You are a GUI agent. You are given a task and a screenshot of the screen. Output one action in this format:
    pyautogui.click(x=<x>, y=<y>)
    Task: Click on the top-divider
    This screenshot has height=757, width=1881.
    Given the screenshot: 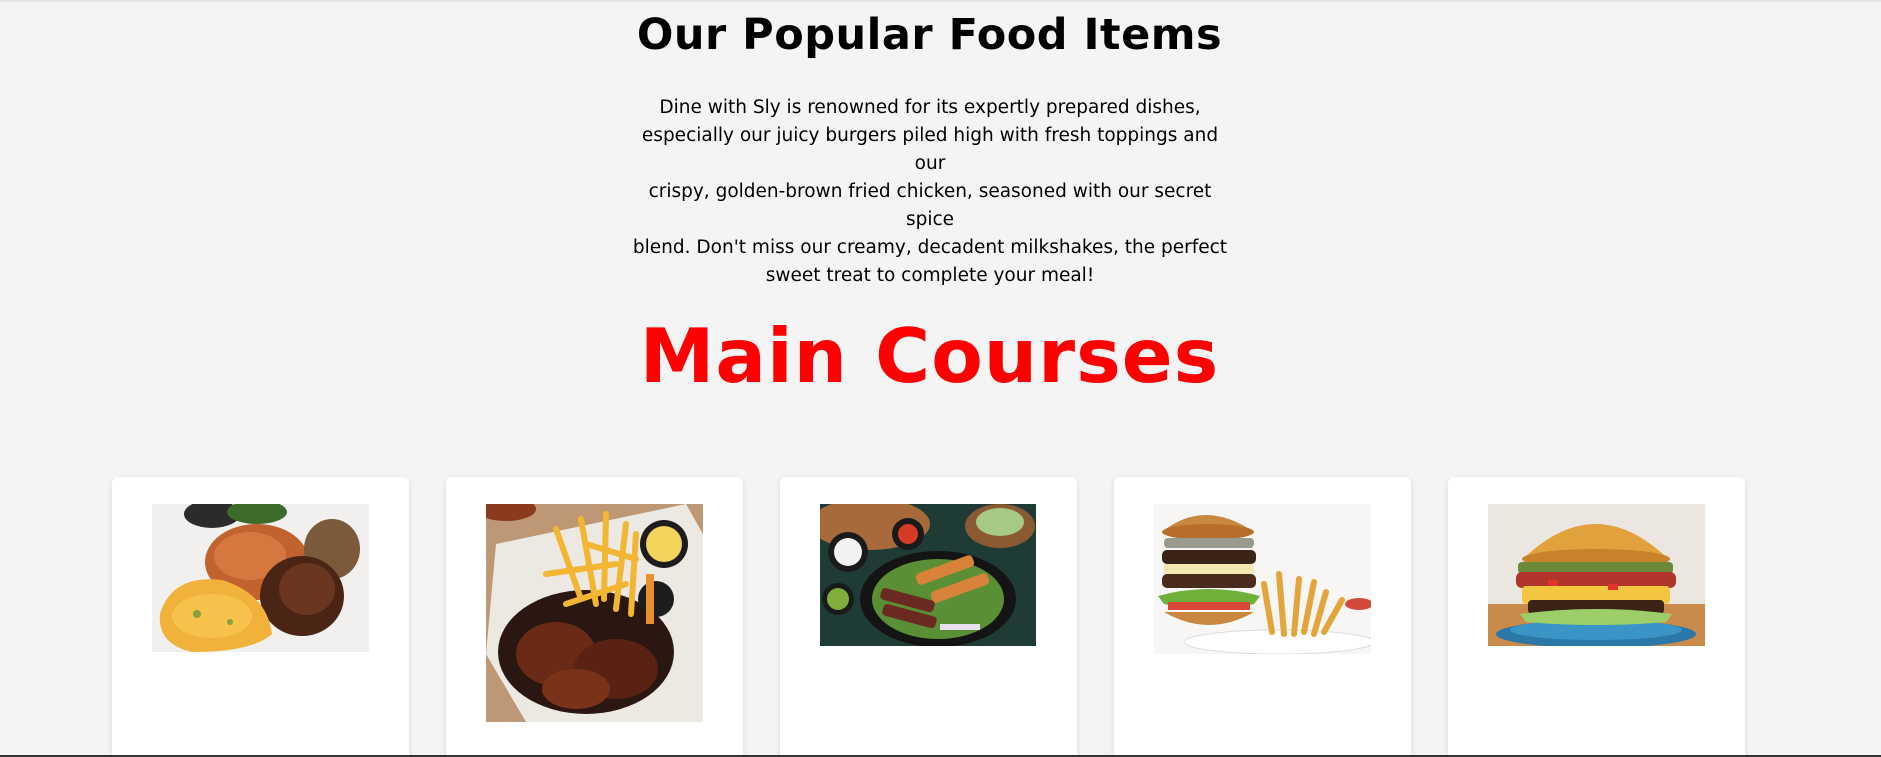 What is the action you would take?
    pyautogui.click(x=940, y=1)
    